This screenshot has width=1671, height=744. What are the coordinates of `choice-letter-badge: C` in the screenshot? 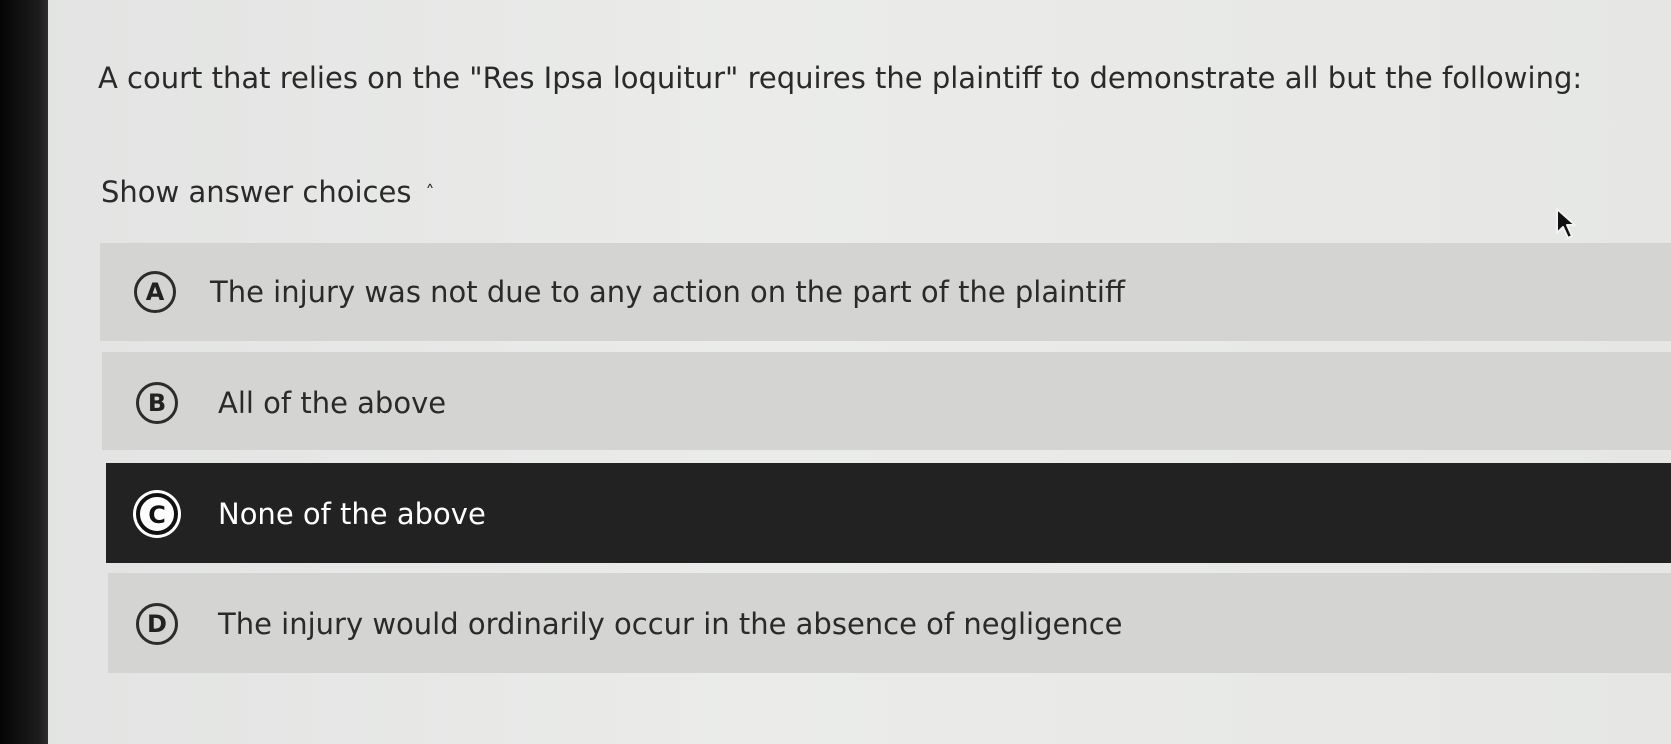 It's located at (157, 514).